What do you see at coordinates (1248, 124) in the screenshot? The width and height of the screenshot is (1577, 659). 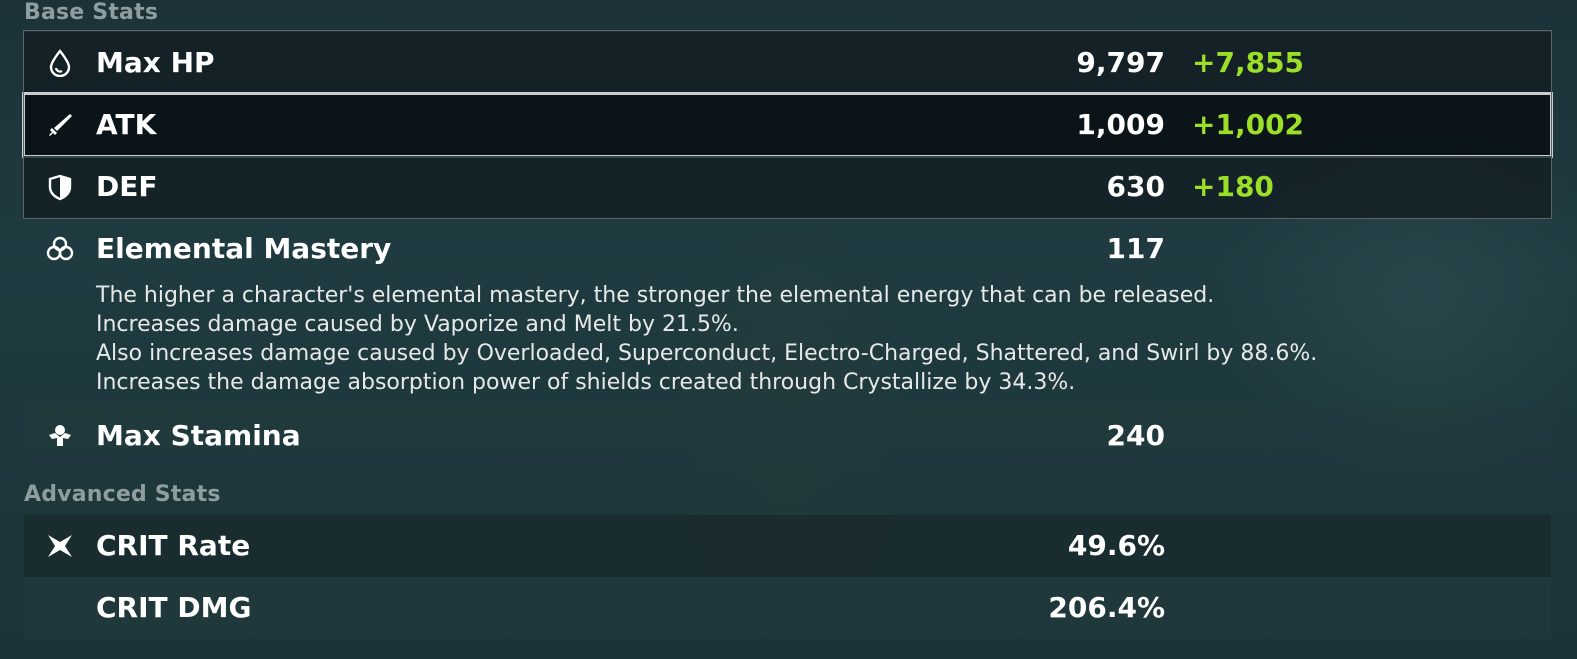 I see `stat-bonus: +1,002` at bounding box center [1248, 124].